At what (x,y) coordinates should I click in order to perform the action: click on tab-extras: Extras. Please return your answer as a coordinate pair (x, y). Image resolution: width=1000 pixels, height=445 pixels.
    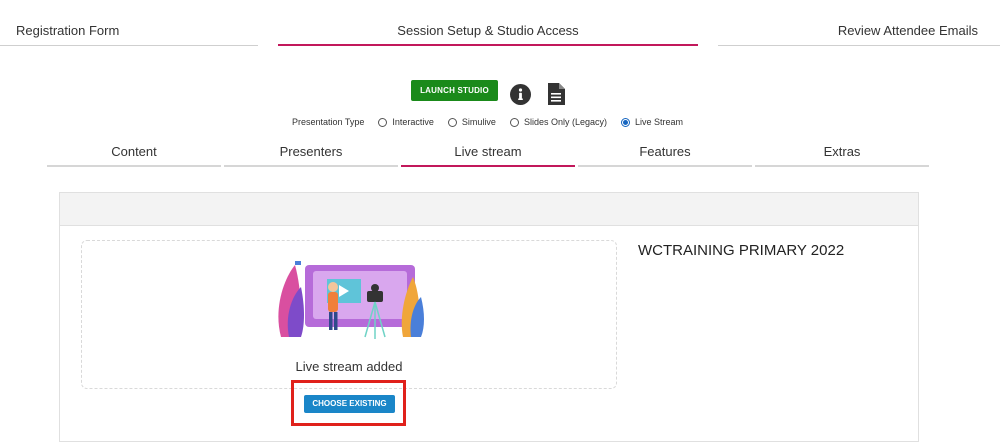
    Looking at the image, I should click on (842, 153).